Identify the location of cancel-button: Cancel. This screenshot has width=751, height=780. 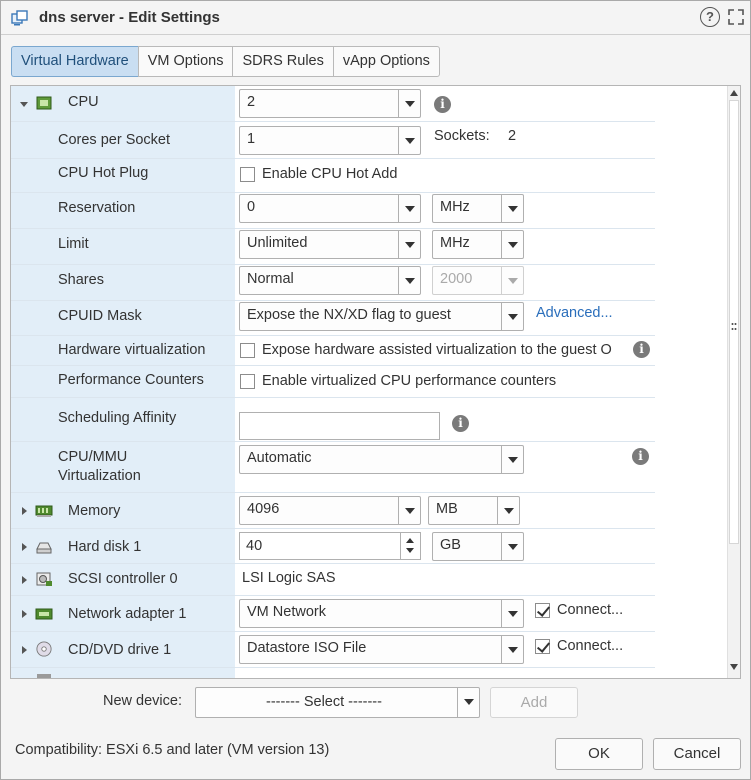
(697, 754).